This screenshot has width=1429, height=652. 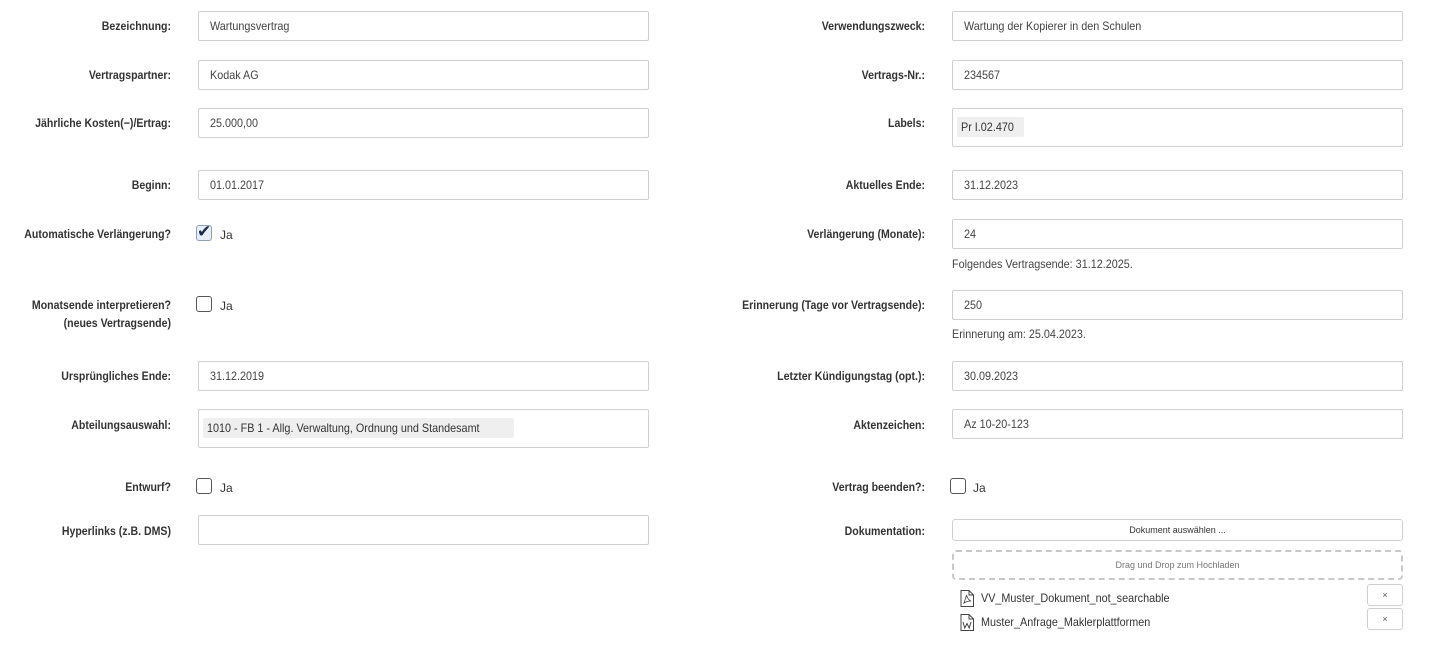 What do you see at coordinates (1177, 26) in the screenshot?
I see `verwendungszweck-input: Wartung der Kopierer in den Schulen` at bounding box center [1177, 26].